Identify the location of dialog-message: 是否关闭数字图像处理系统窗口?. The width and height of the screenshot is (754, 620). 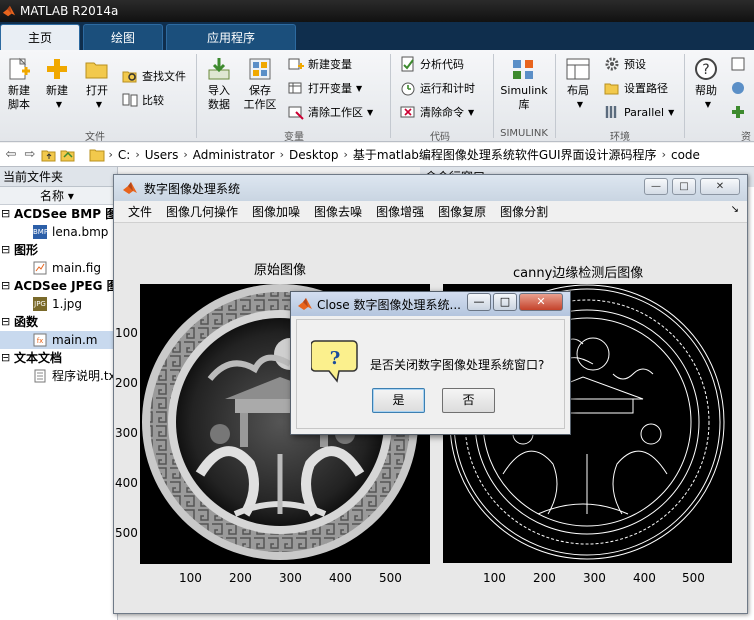
(457, 365).